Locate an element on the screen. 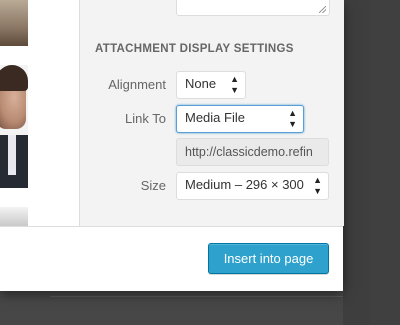  media-library-grid is located at coordinates (39, 113).